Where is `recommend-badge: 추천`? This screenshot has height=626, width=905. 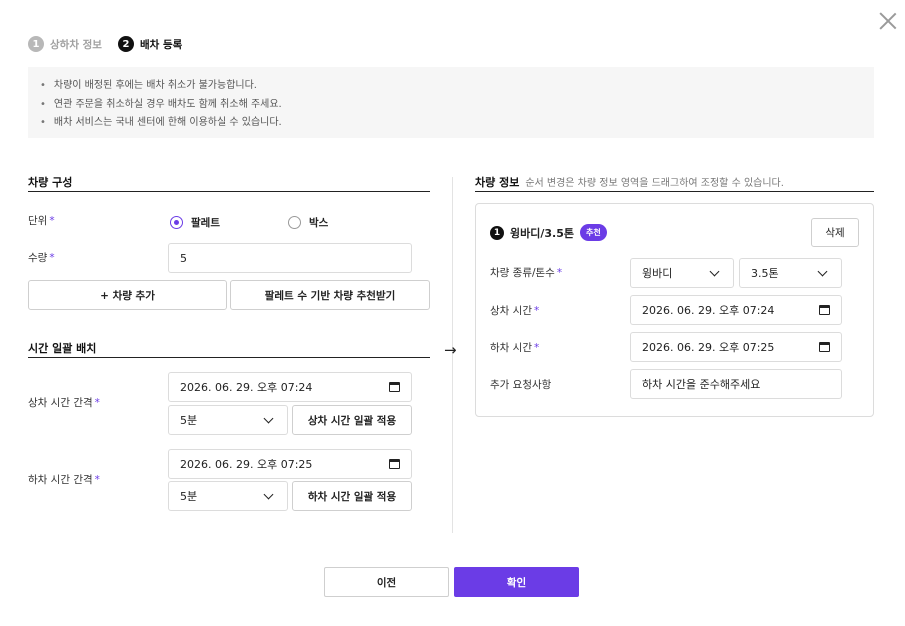
recommend-badge: 추천 is located at coordinates (593, 232).